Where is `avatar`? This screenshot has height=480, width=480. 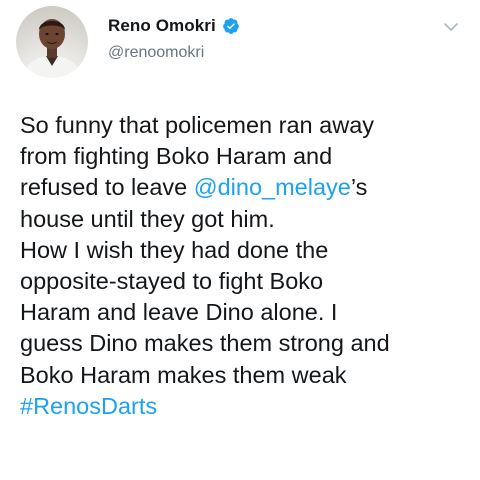
avatar is located at coordinates (52, 42).